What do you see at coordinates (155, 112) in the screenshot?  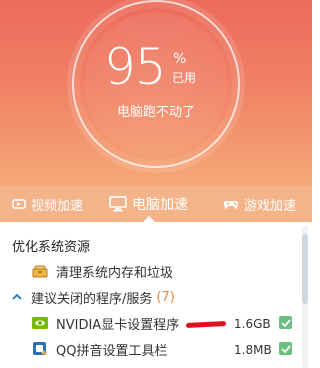 I see `status-text: 电脑跑不动了` at bounding box center [155, 112].